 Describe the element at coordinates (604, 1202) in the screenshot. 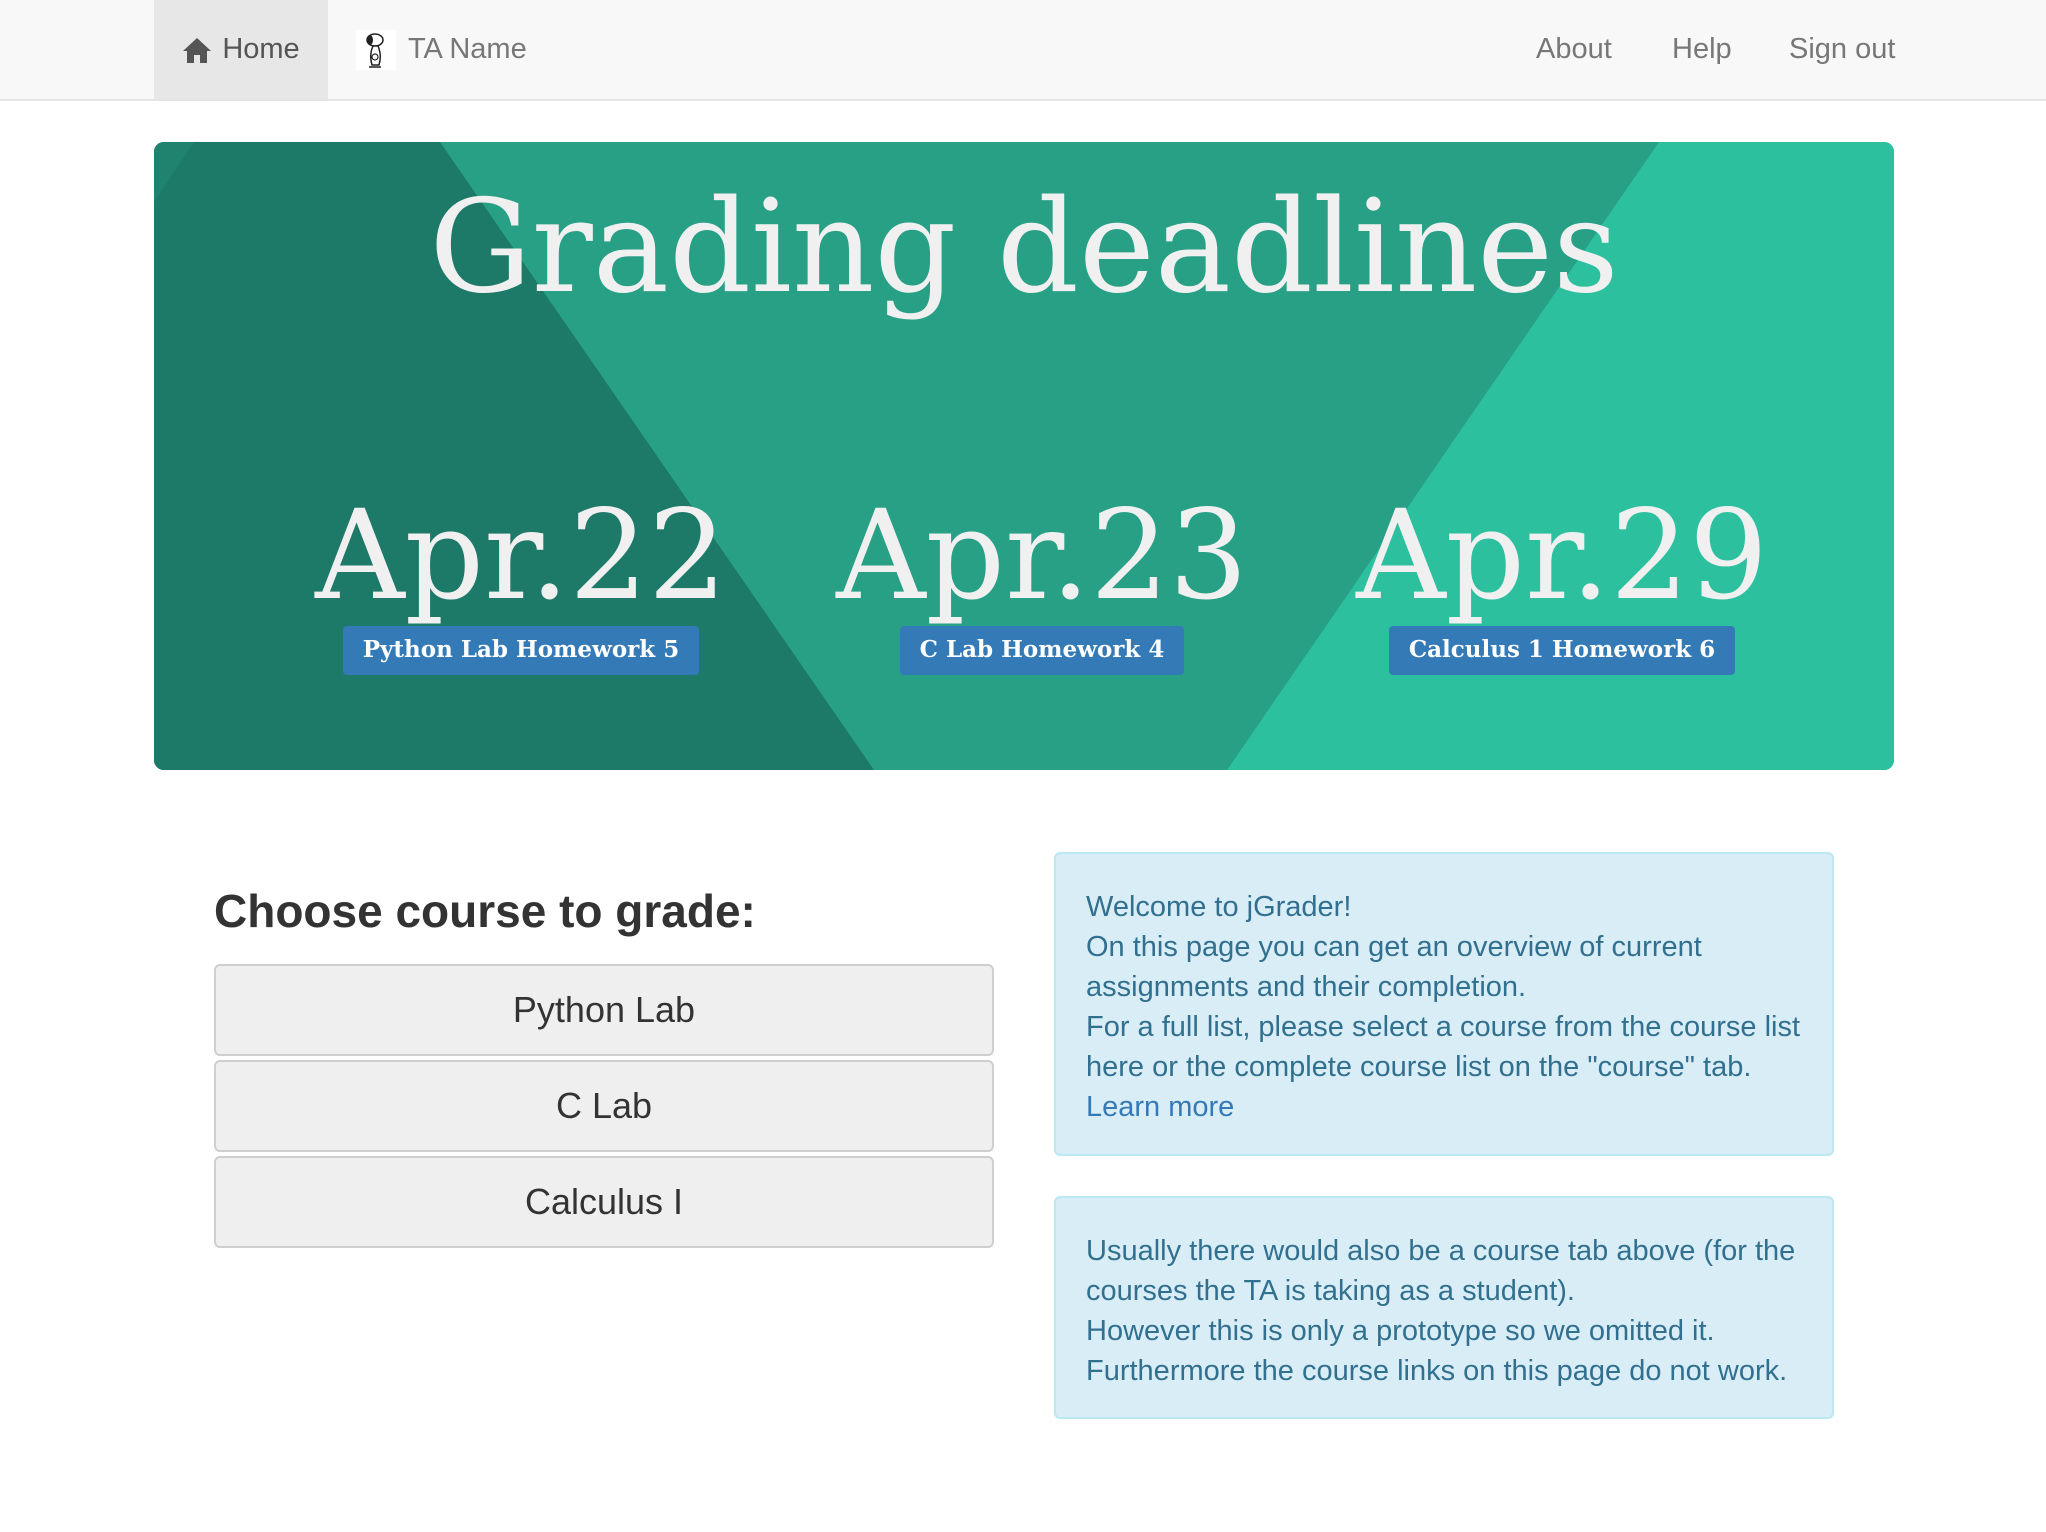

I see `course-button-calculus: Calculus I` at that location.